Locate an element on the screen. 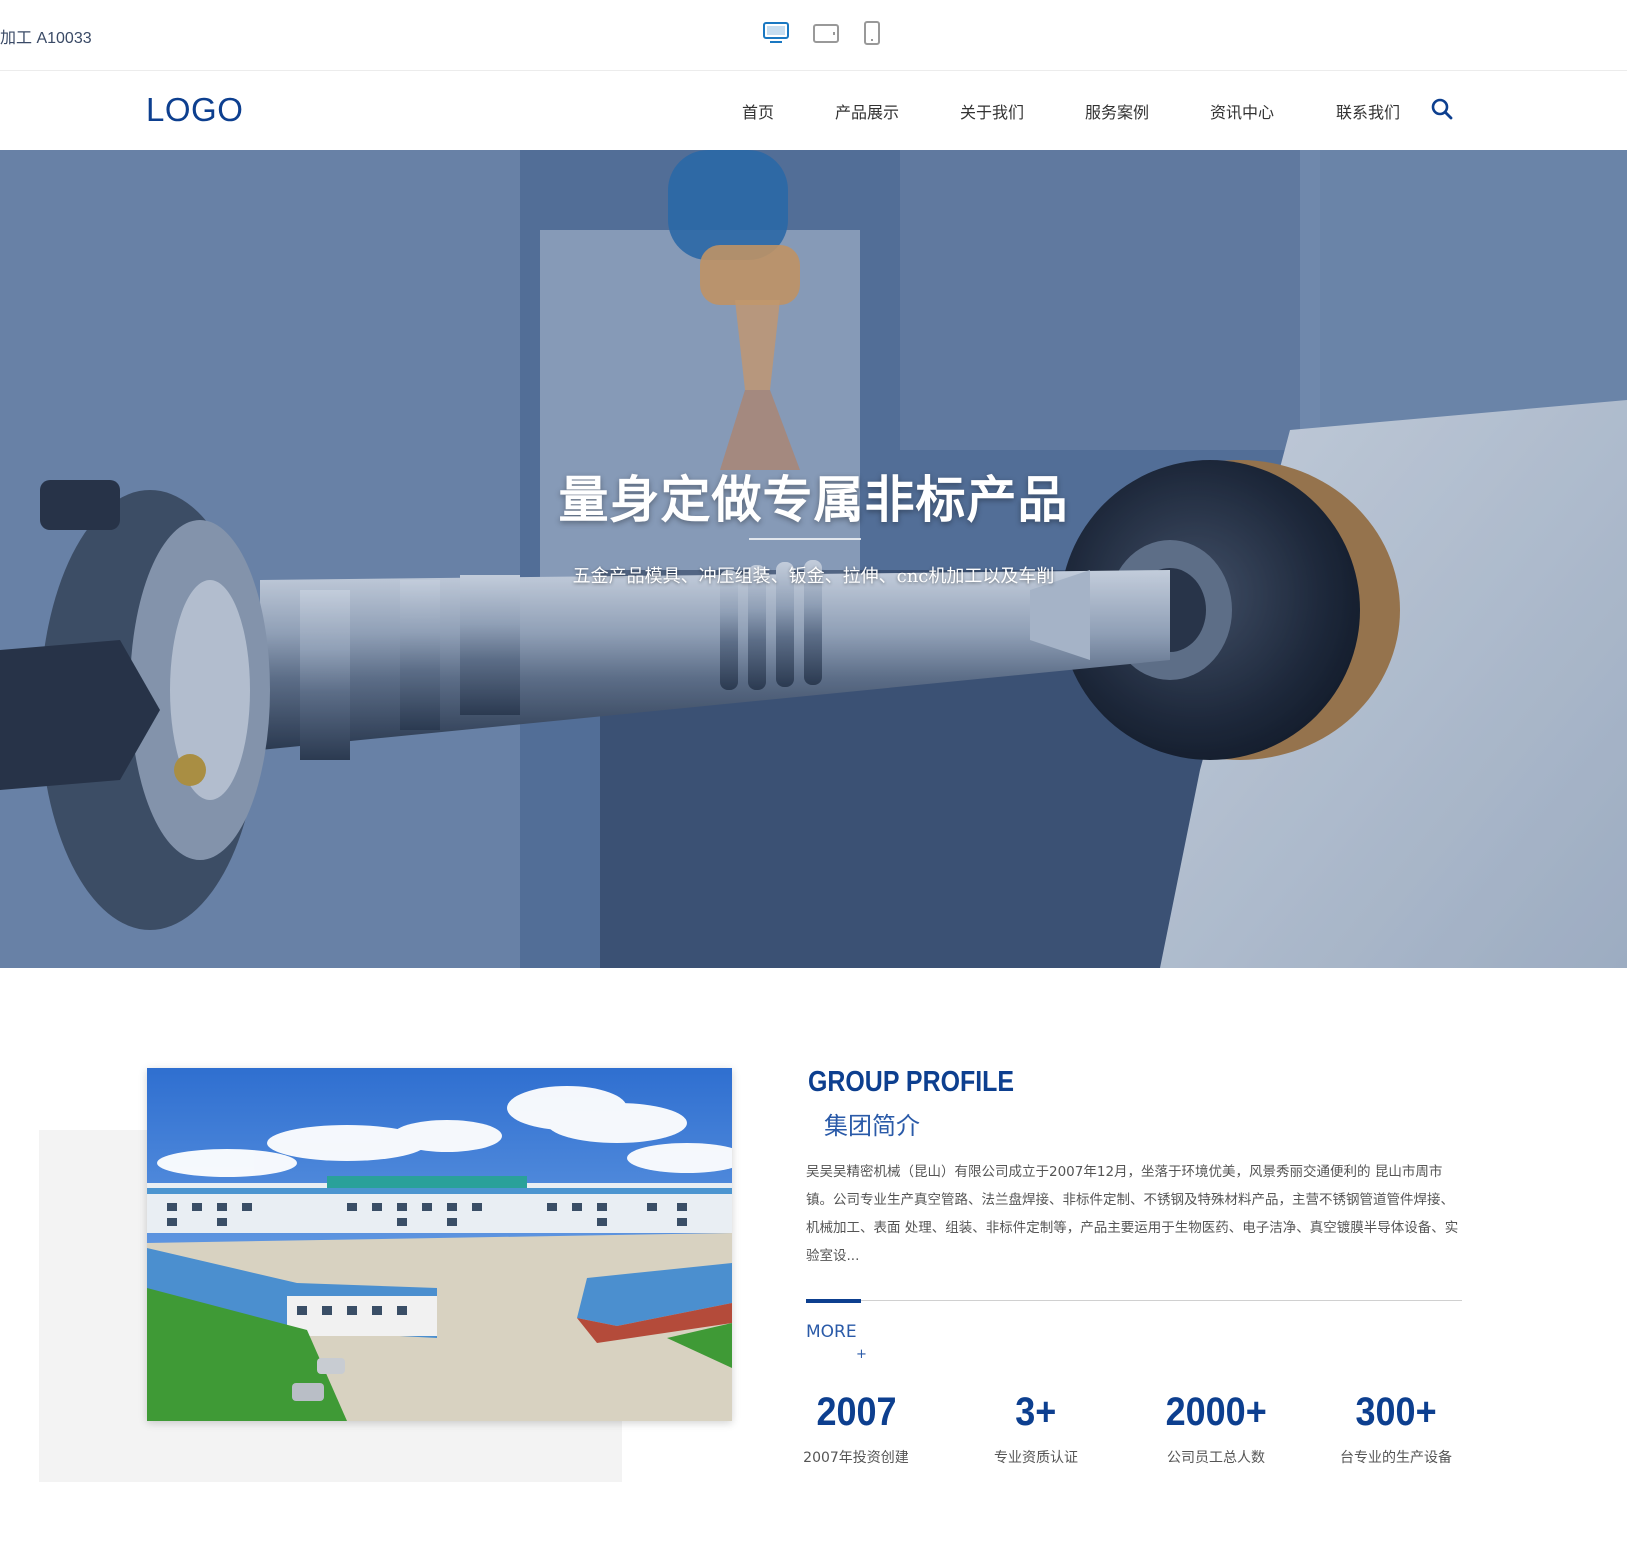 This screenshot has height=1563, width=1627. stat-employees: 2000+ 公司员工总人数 is located at coordinates (1216, 1428).